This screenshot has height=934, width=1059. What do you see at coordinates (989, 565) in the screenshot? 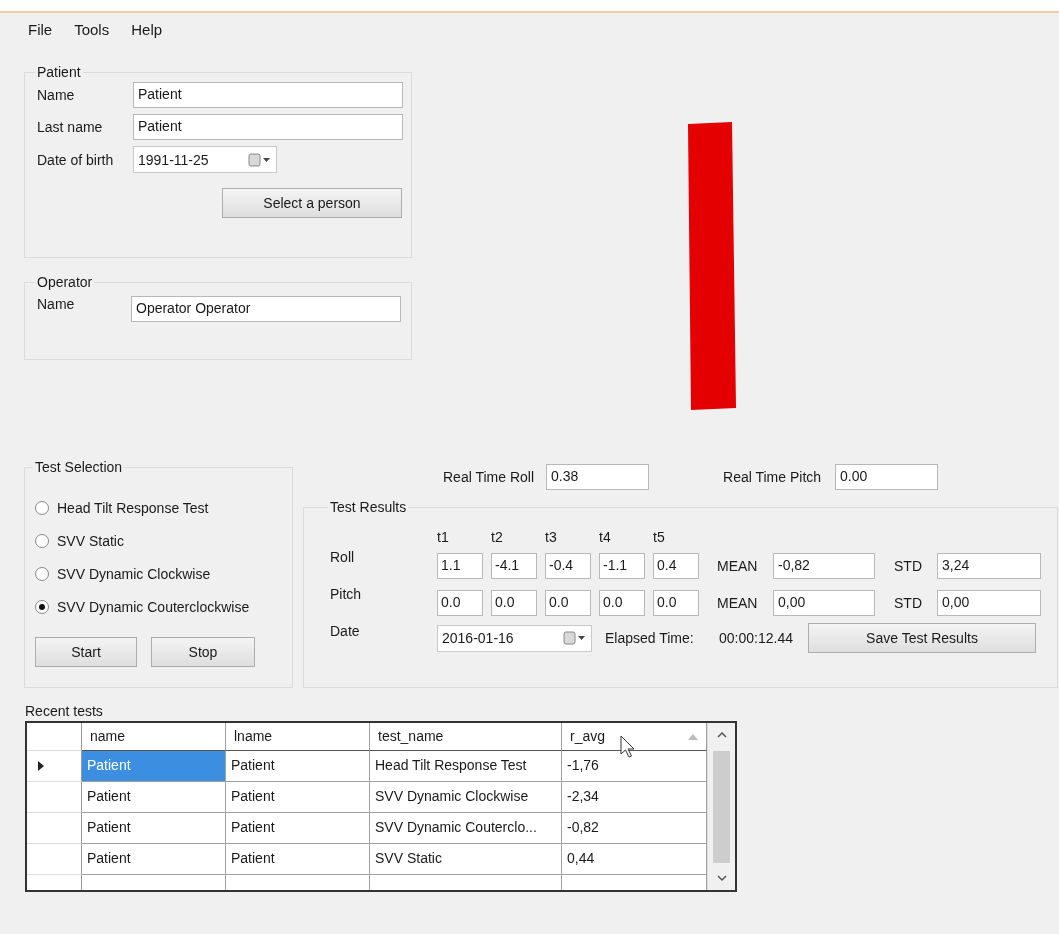
I see `text-field: 3,24` at bounding box center [989, 565].